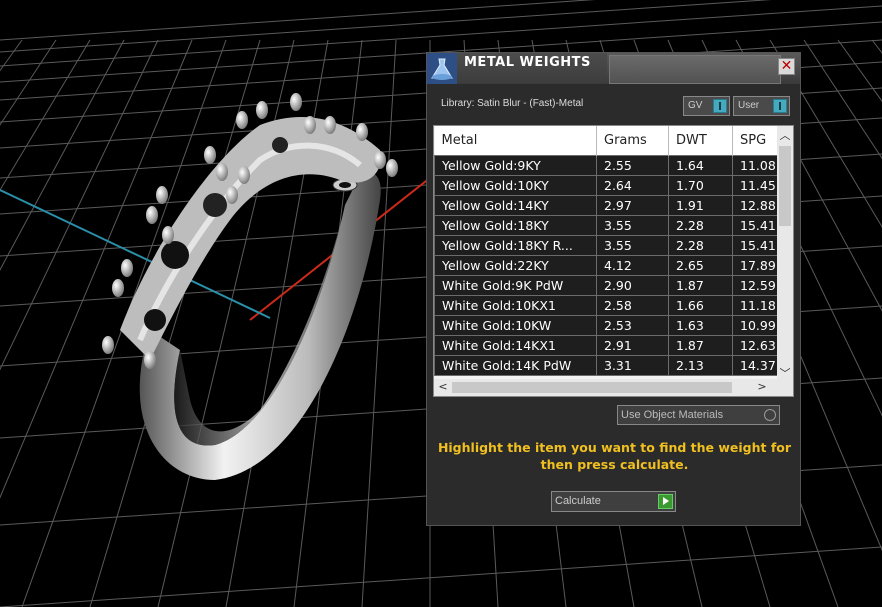  I want to click on cell-grams: 2.97, so click(632, 205).